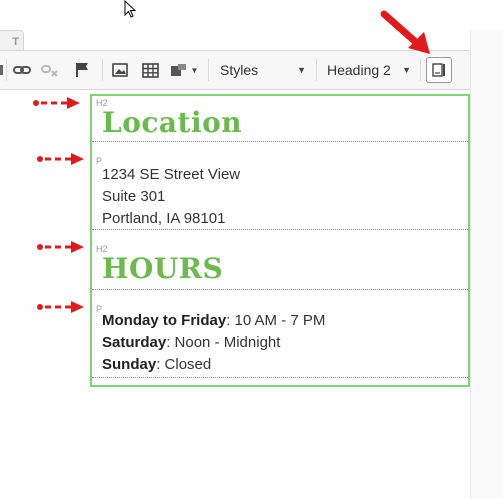  I want to click on link-icon, so click(22, 70).